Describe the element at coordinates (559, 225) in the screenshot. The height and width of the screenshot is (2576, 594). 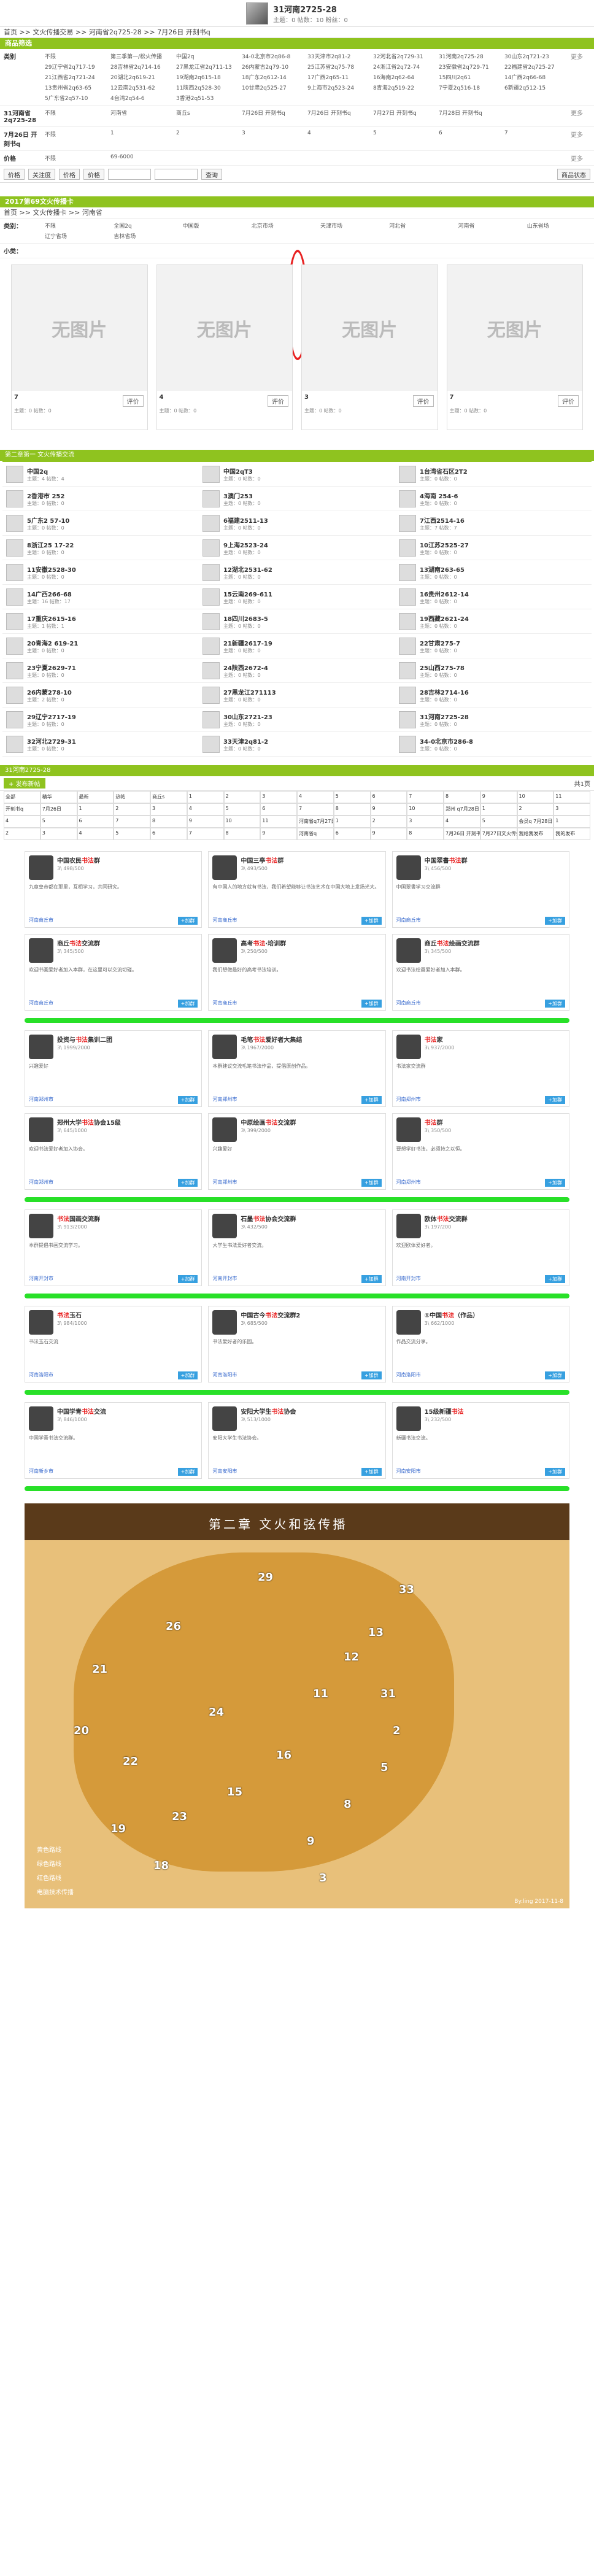
I see `big-filter-option: 山东省场` at that location.